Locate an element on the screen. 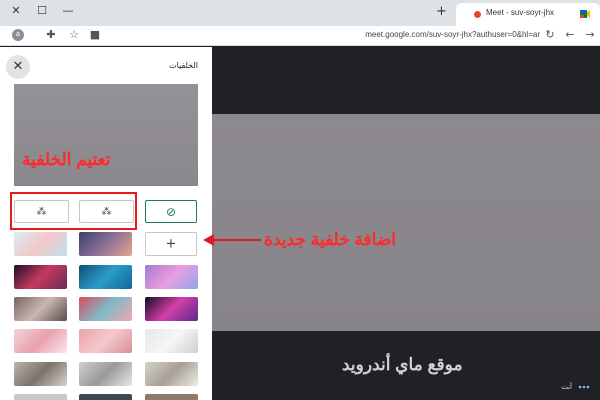 The height and width of the screenshot is (400, 600). maximize-window-icon: ☐ is located at coordinates (42, 11).